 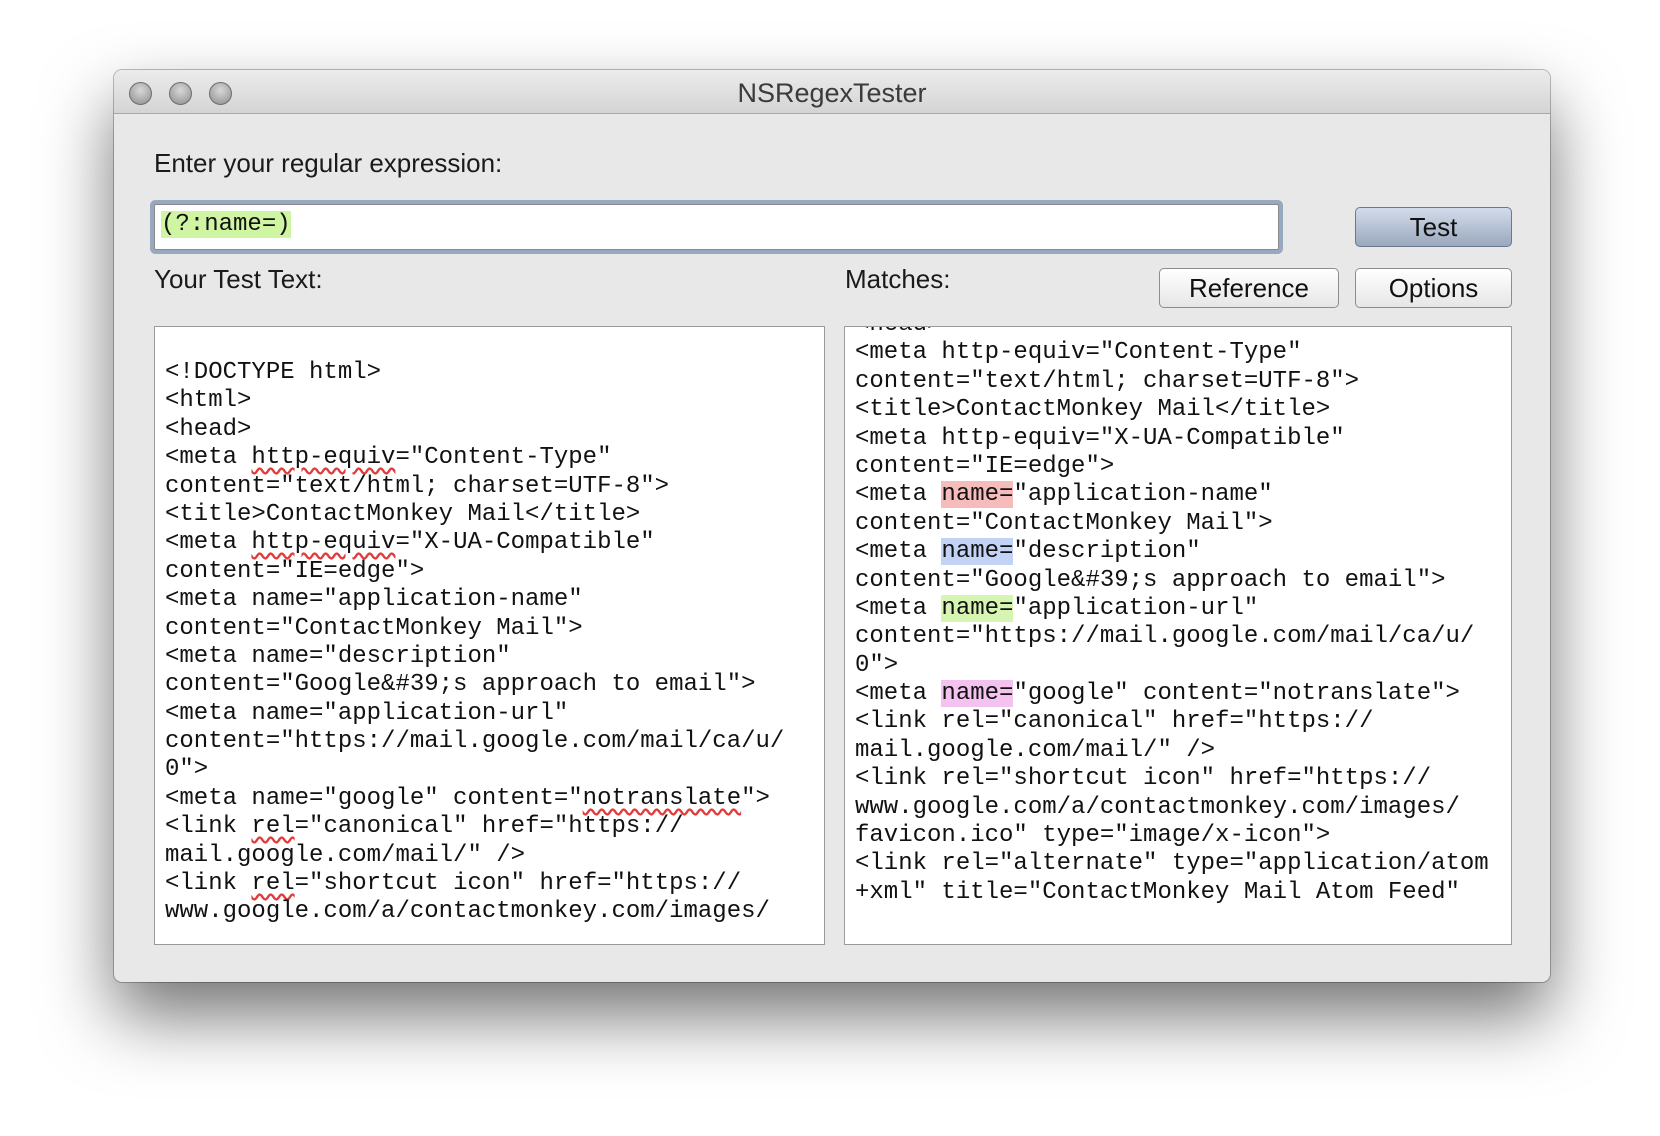 What do you see at coordinates (424, 827) in the screenshot?
I see `test-text-line: <link rel="canonical" href="https://` at bounding box center [424, 827].